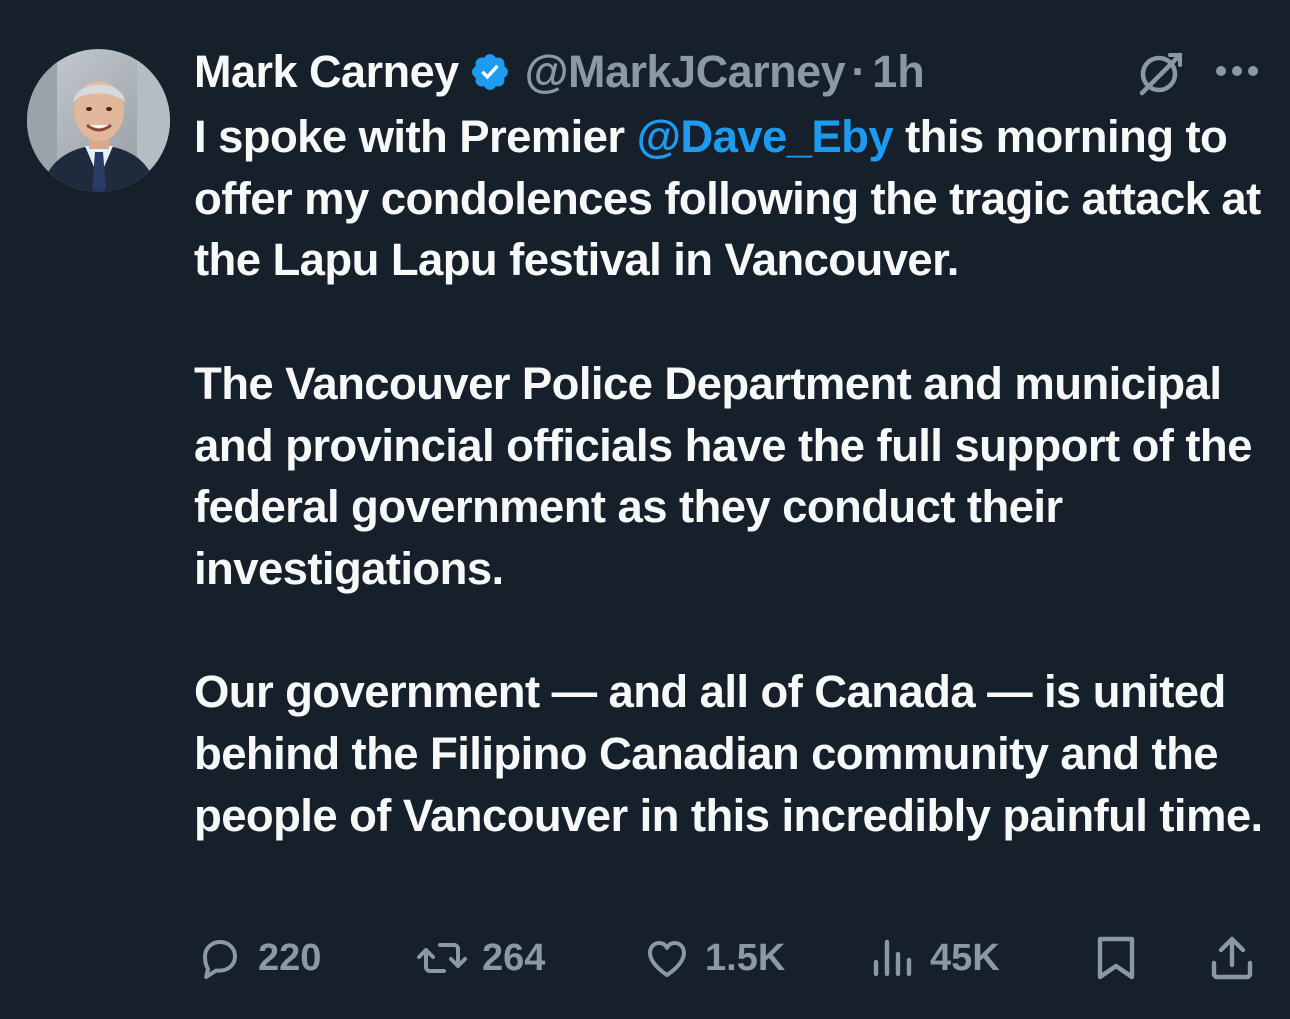 The image size is (1290, 1019). Describe the element at coordinates (220, 959) in the screenshot. I see `reply-icon` at that location.